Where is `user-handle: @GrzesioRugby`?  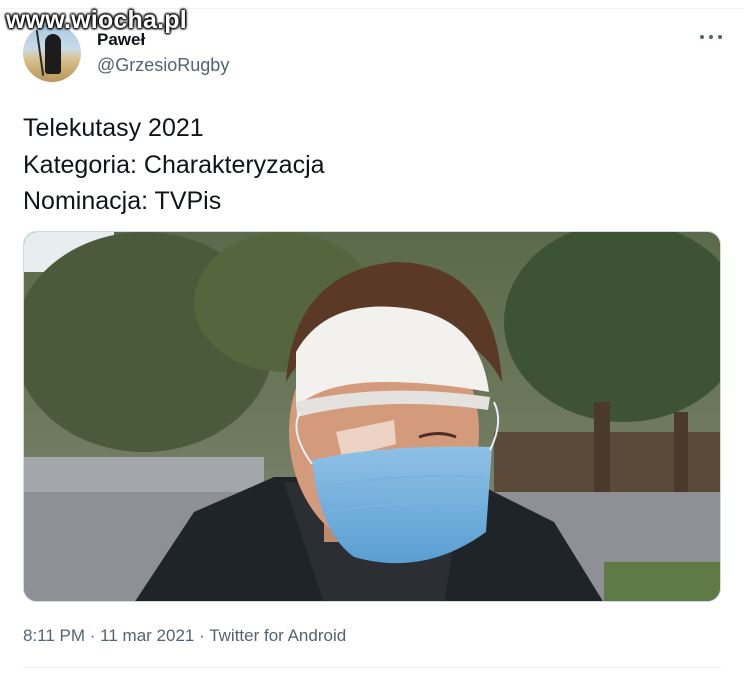 user-handle: @GrzesioRugby is located at coordinates (163, 65).